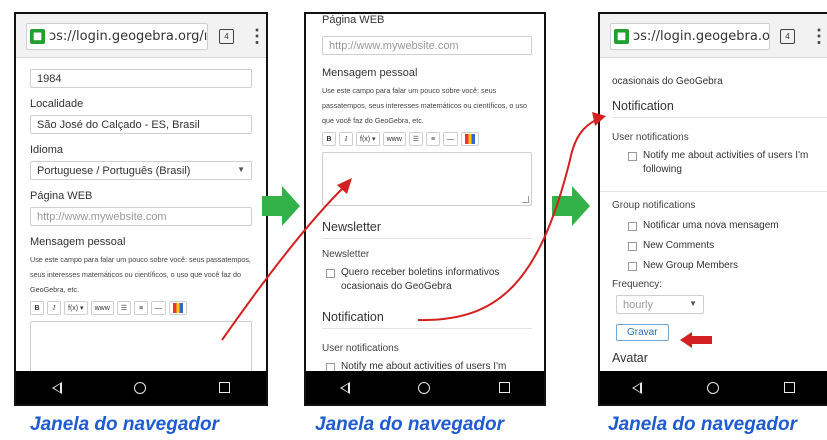  I want to click on group-option-label: New Comments, so click(679, 245).